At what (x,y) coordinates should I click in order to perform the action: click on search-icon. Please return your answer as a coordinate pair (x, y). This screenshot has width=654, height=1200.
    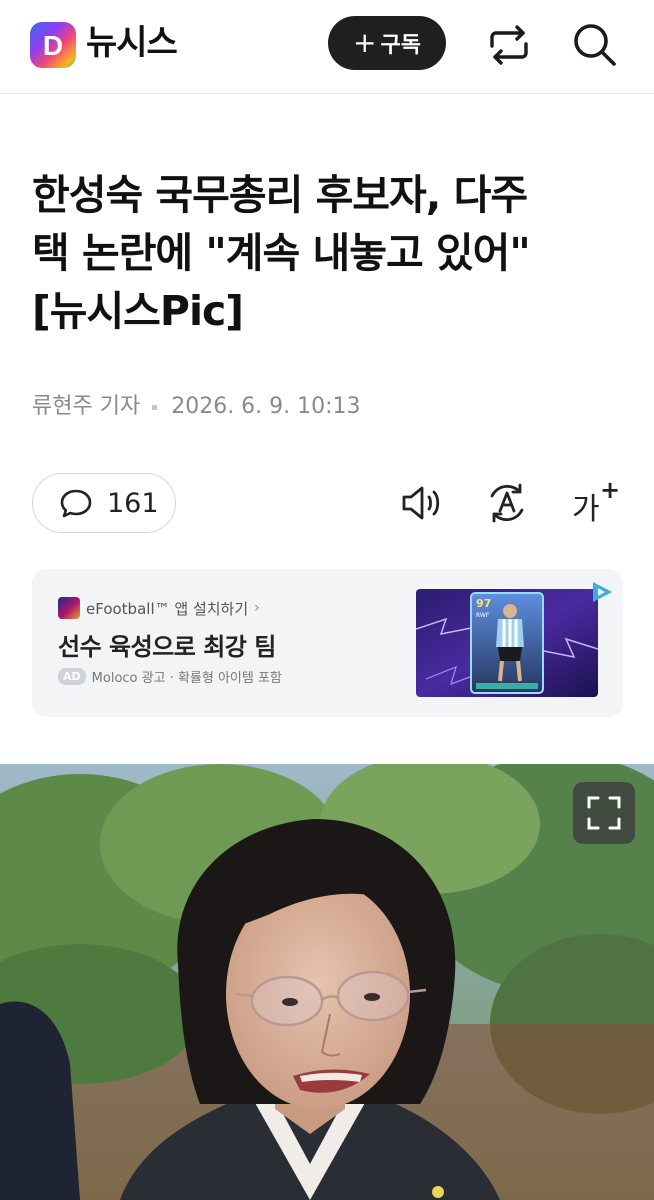
    Looking at the image, I should click on (595, 45).